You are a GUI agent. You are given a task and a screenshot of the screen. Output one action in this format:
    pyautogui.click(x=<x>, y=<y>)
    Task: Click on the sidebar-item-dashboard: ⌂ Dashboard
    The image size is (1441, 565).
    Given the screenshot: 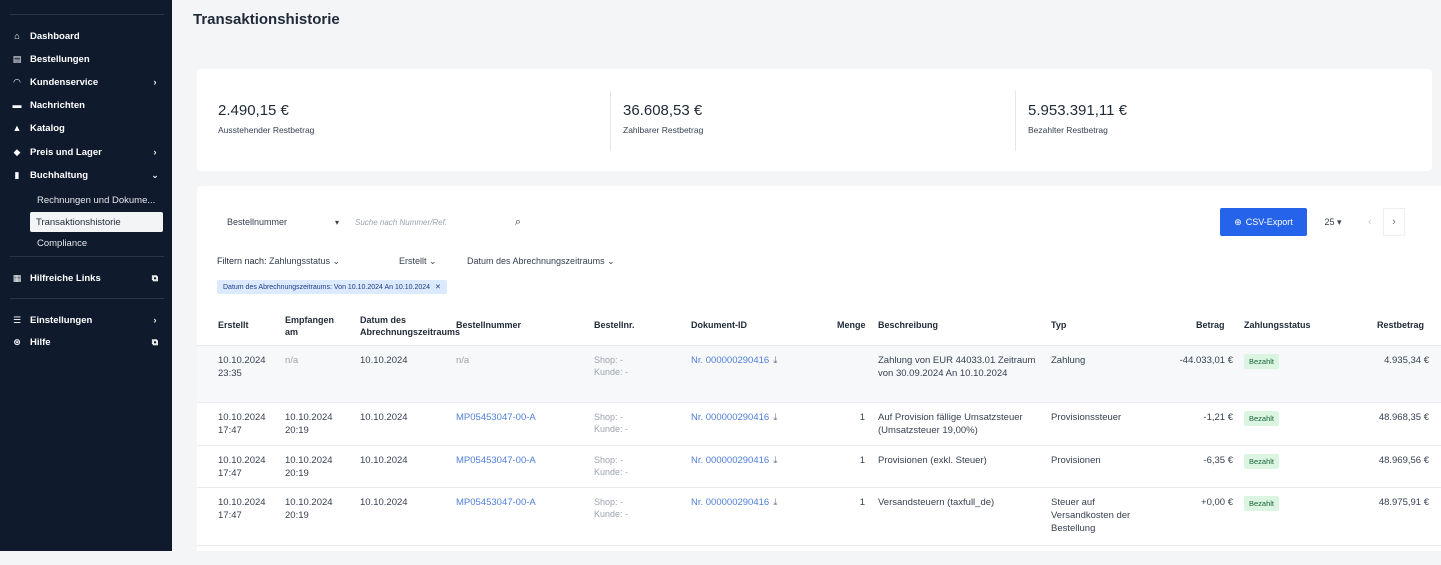 What is the action you would take?
    pyautogui.click(x=86, y=36)
    